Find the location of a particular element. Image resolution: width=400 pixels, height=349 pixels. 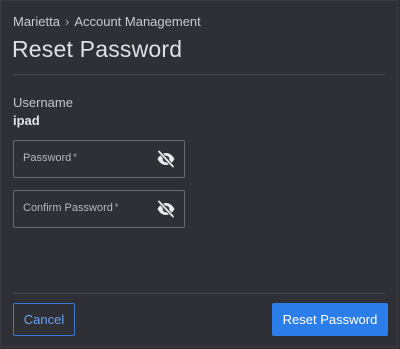

password-field: Password * is located at coordinates (99, 159).